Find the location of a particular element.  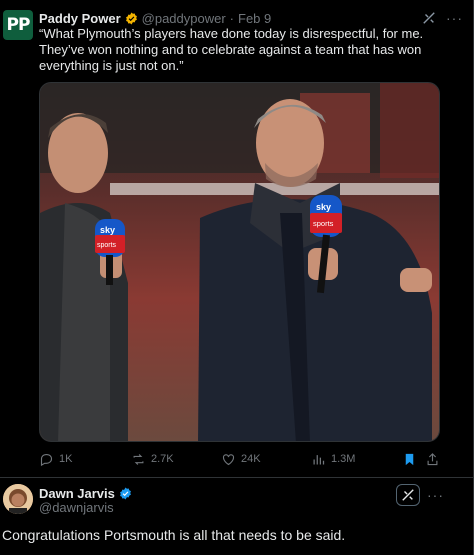

avatar: PP is located at coordinates (18, 25).